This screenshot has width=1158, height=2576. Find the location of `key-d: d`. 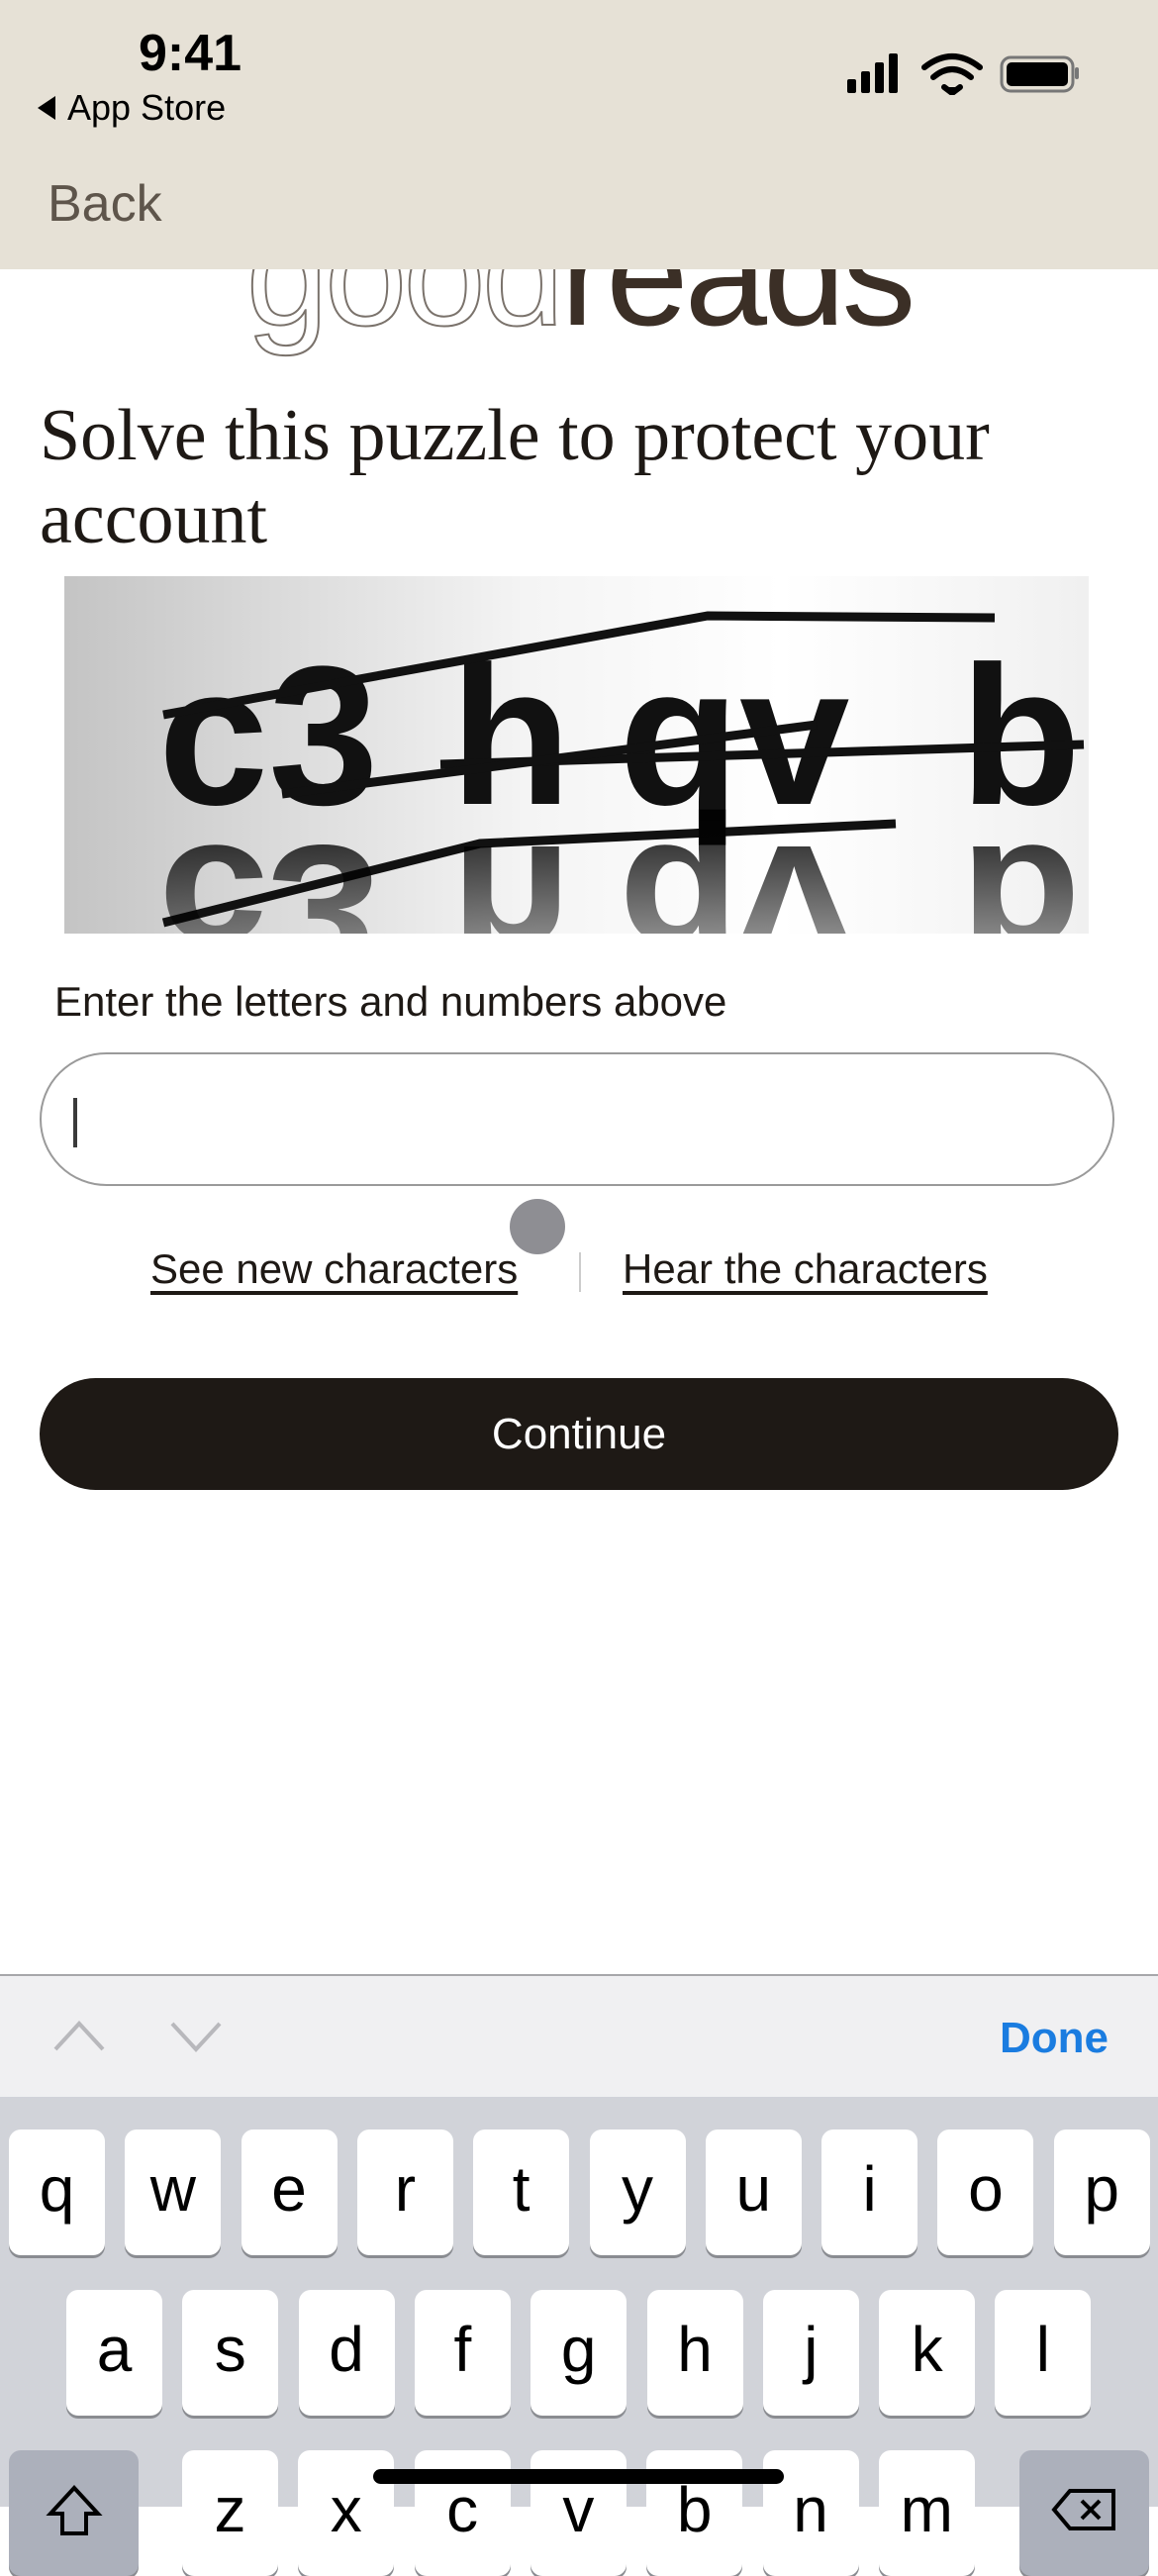

key-d: d is located at coordinates (346, 2353).